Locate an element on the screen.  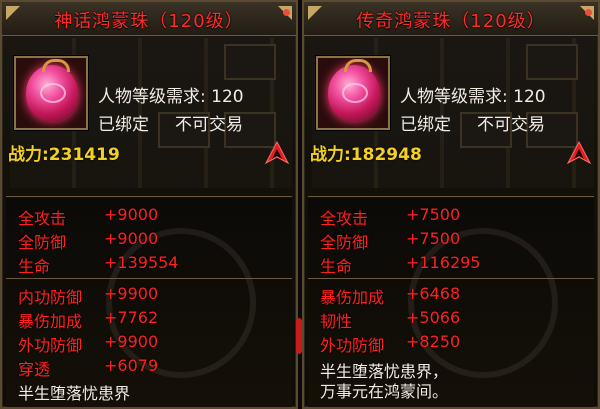
stat-name: 内功防御 is located at coordinates (50, 297).